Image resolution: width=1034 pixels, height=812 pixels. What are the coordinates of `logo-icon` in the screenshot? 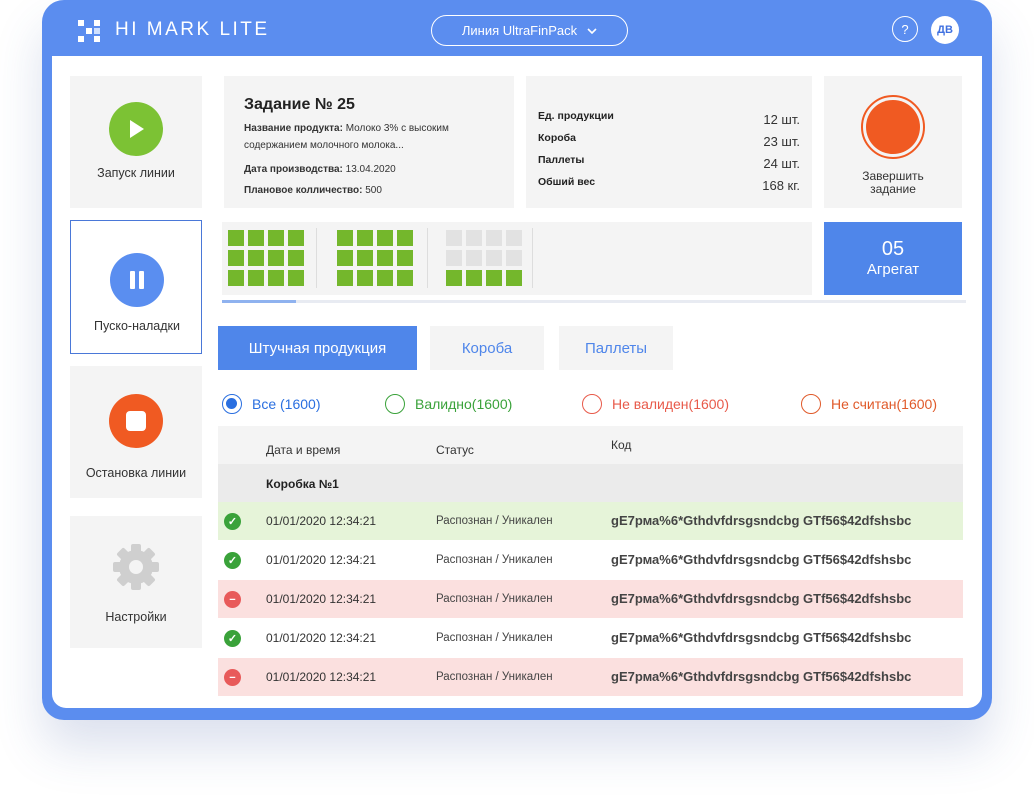 It's located at (89, 31).